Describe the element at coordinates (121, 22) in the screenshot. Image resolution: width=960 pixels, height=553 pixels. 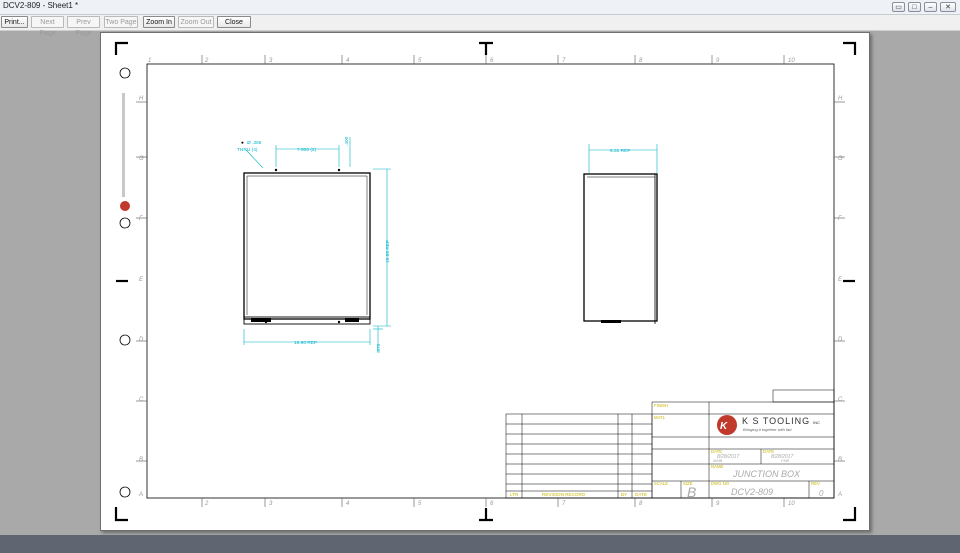
I see `two-page-button: Two Page` at that location.